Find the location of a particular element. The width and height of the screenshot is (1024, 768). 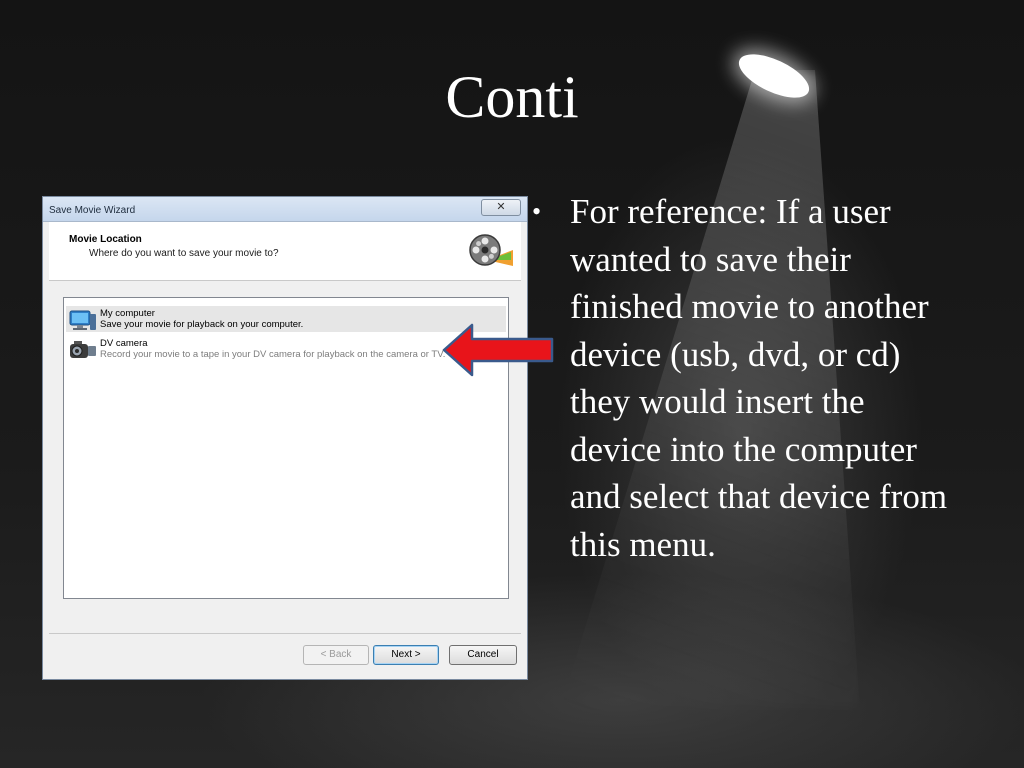

close-button: ✕ is located at coordinates (501, 207).